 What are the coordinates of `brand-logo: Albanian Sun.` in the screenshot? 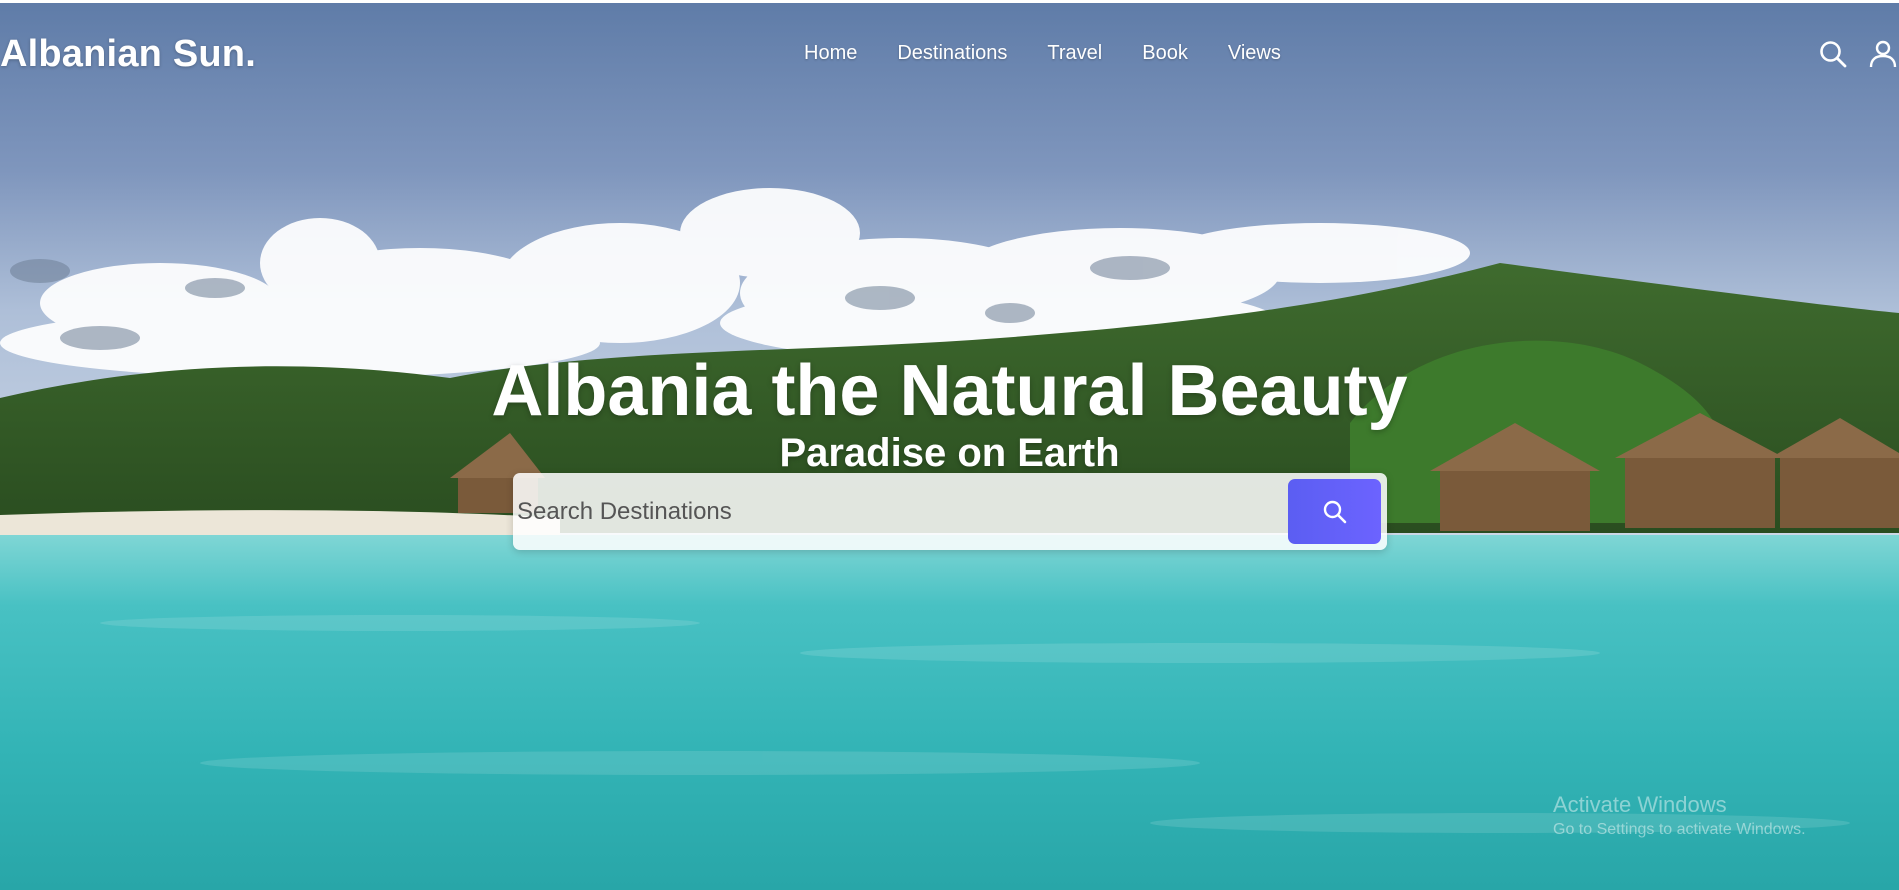 It's located at (128, 54).